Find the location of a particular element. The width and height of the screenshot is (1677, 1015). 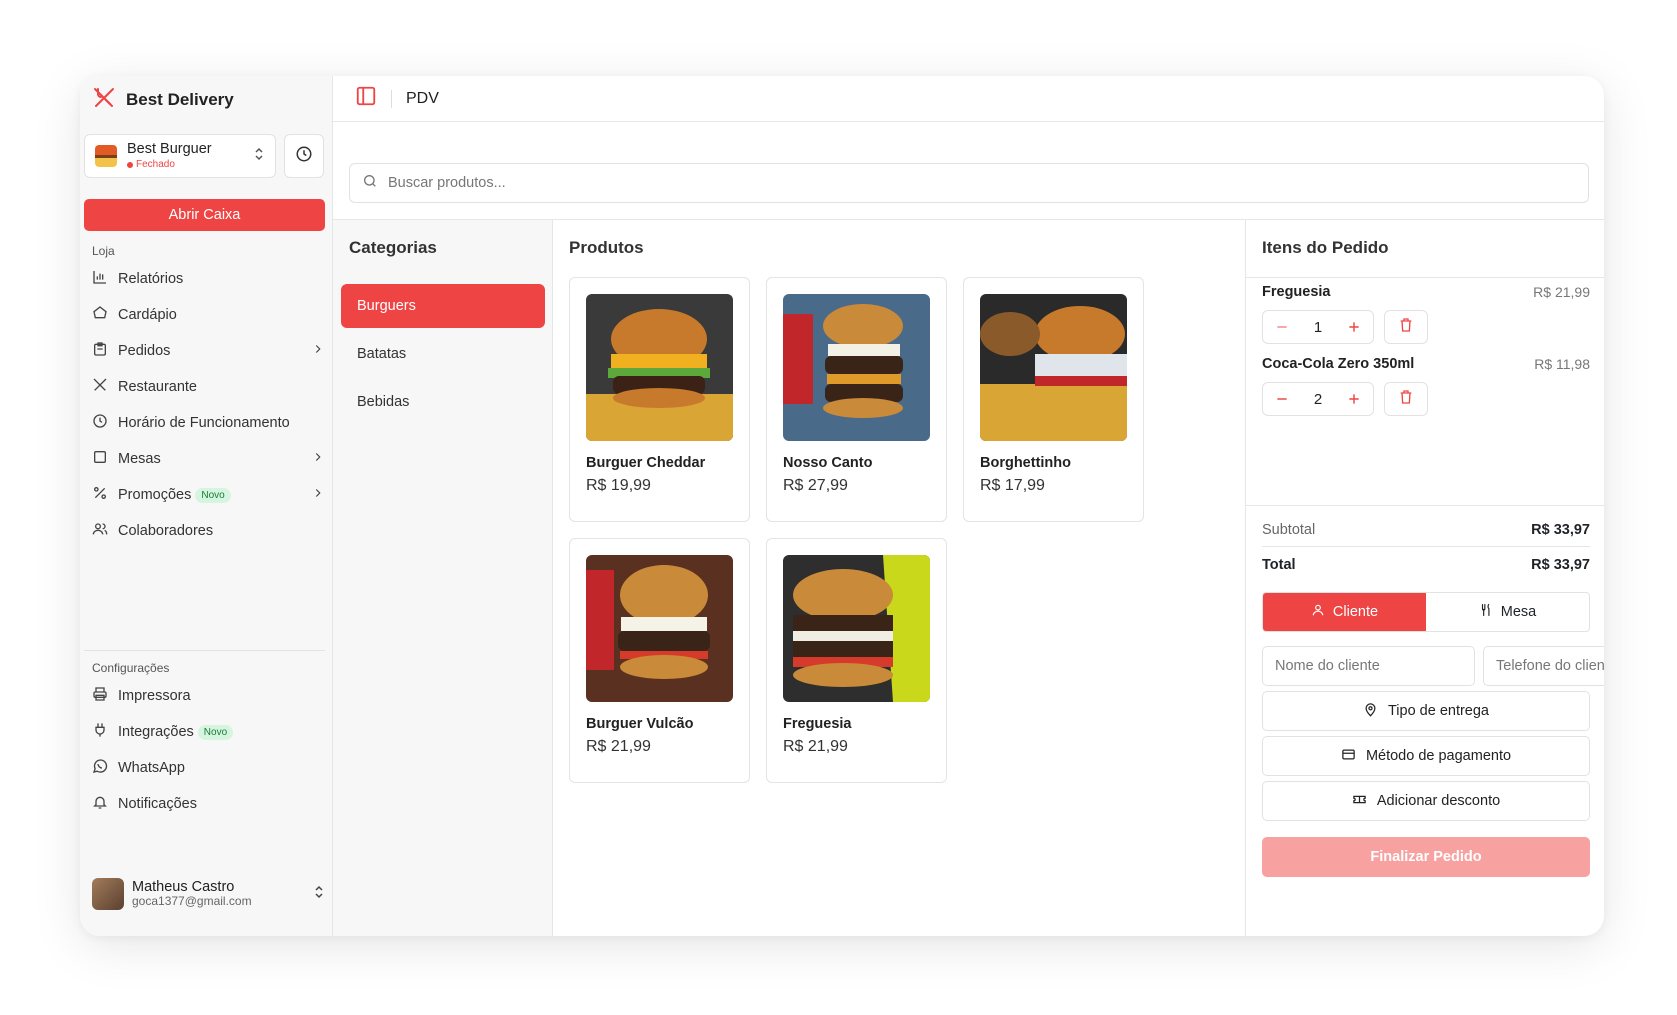

trash-icon is located at coordinates (1406, 327).